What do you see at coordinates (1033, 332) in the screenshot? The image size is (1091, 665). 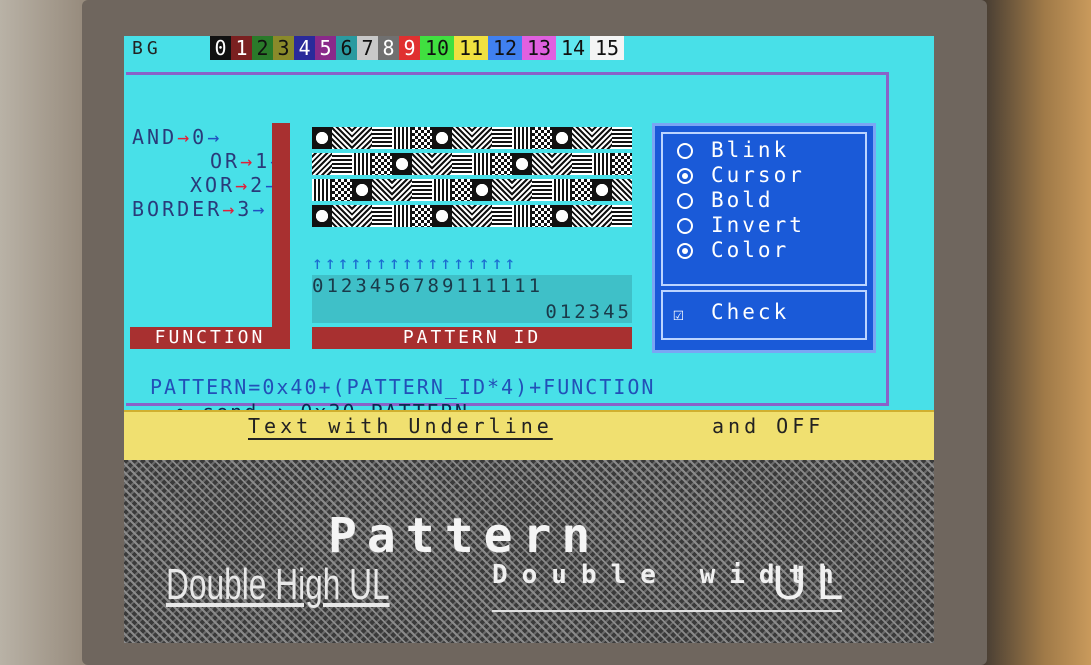 I see `desk-background-right` at bounding box center [1033, 332].